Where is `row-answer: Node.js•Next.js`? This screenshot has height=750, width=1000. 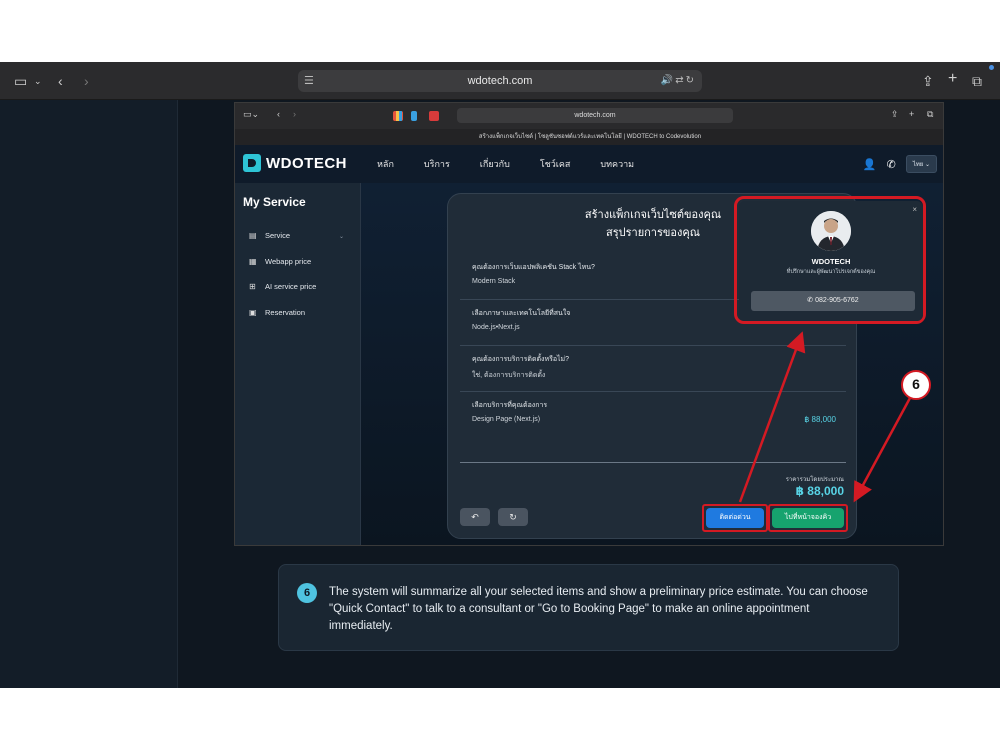 row-answer: Node.js•Next.js is located at coordinates (496, 327).